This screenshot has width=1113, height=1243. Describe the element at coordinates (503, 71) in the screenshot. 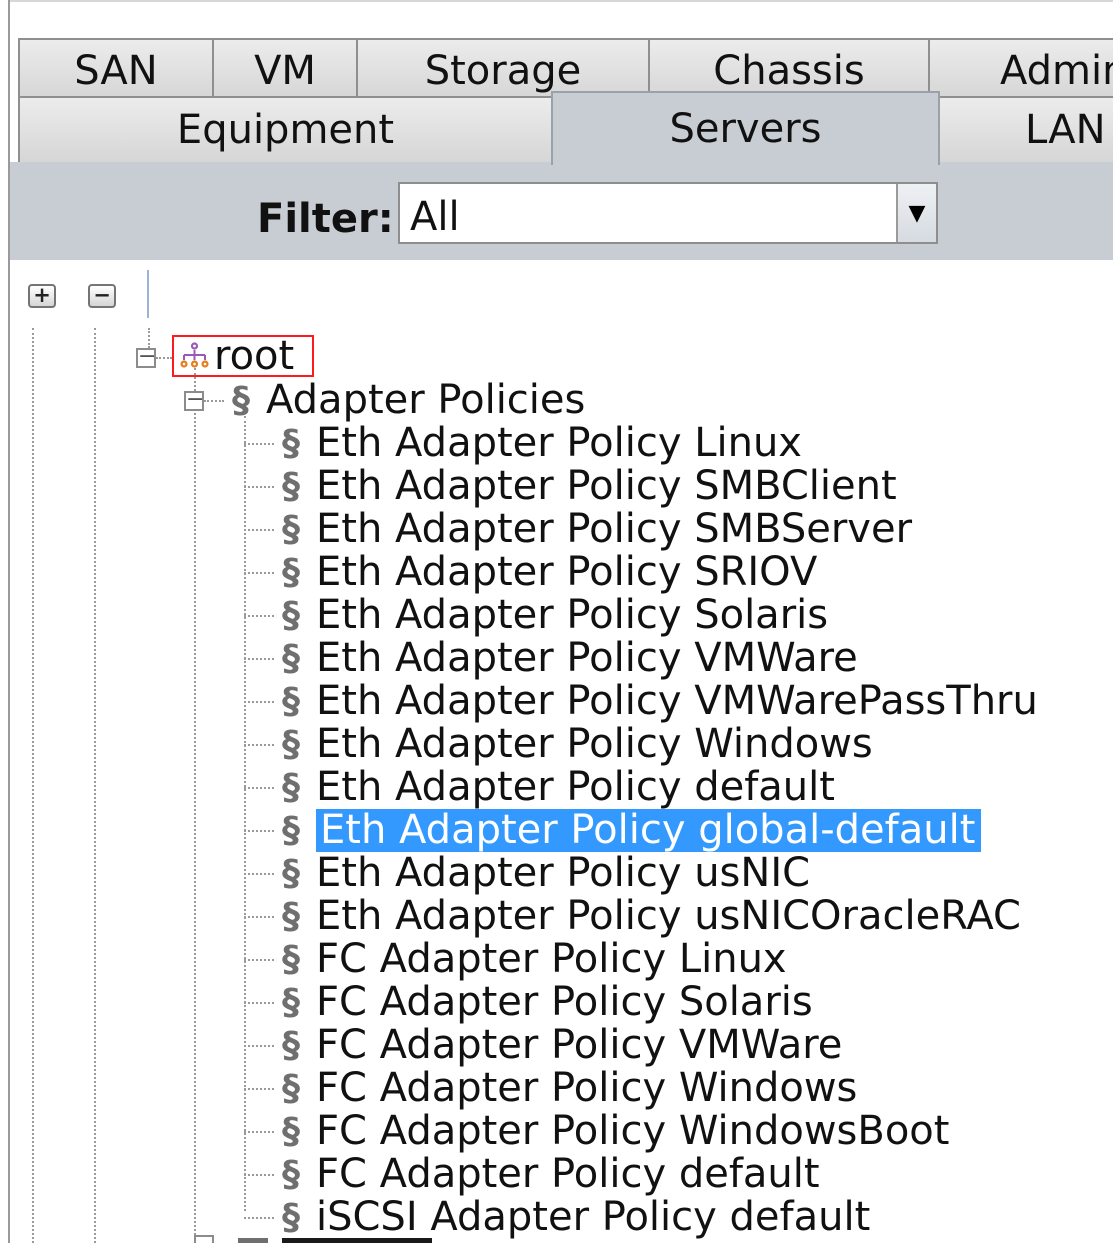

I see `tab-label: Storage` at that location.